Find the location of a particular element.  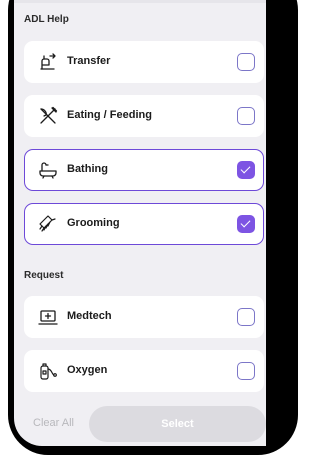

option-label: Oxygen is located at coordinates (87, 370).